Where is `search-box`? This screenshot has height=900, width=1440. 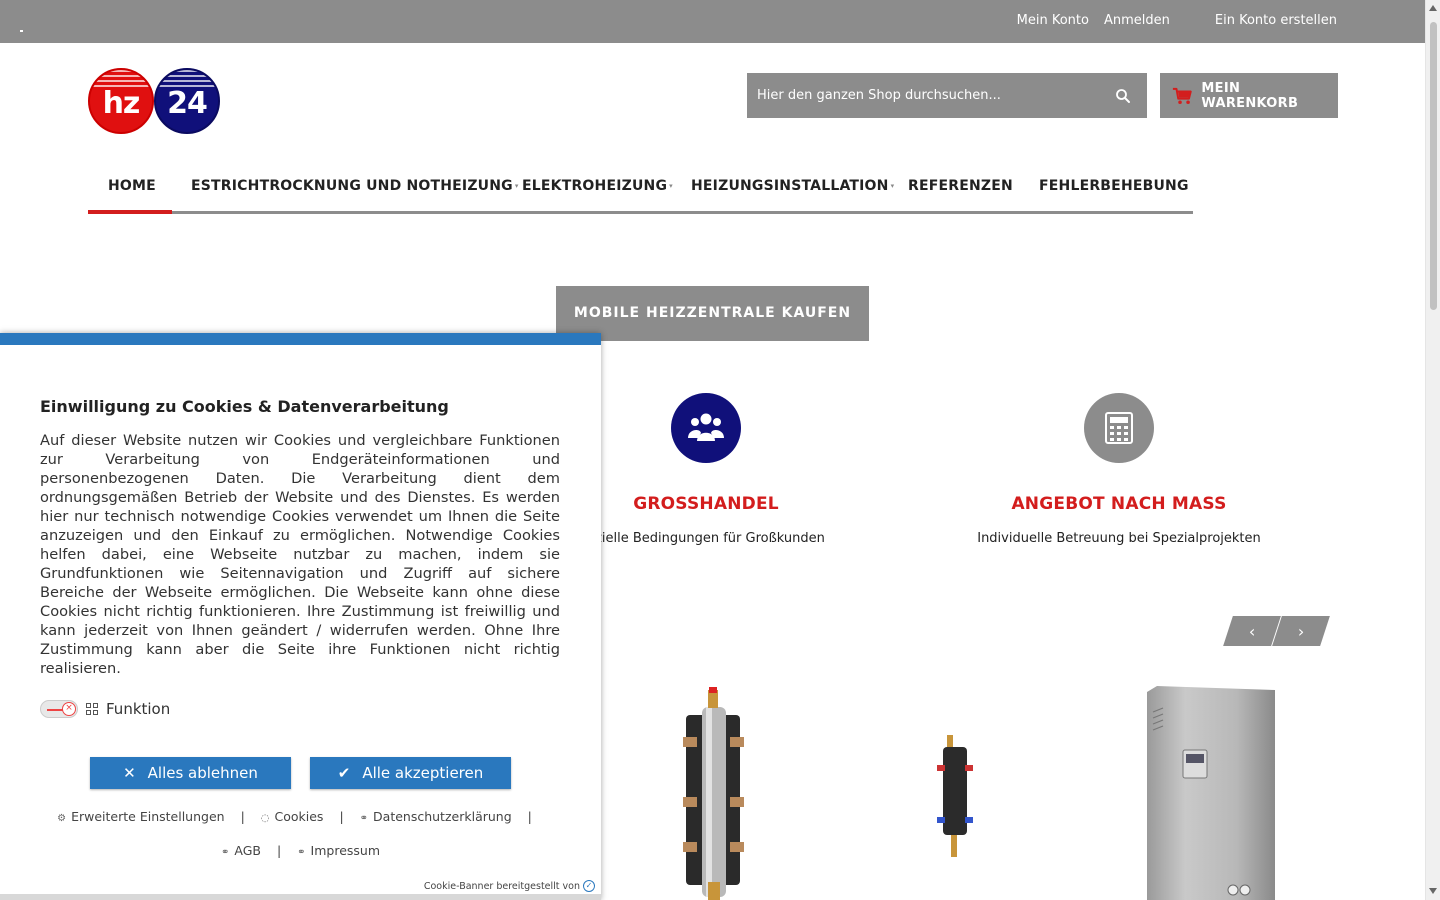
search-box is located at coordinates (947, 95).